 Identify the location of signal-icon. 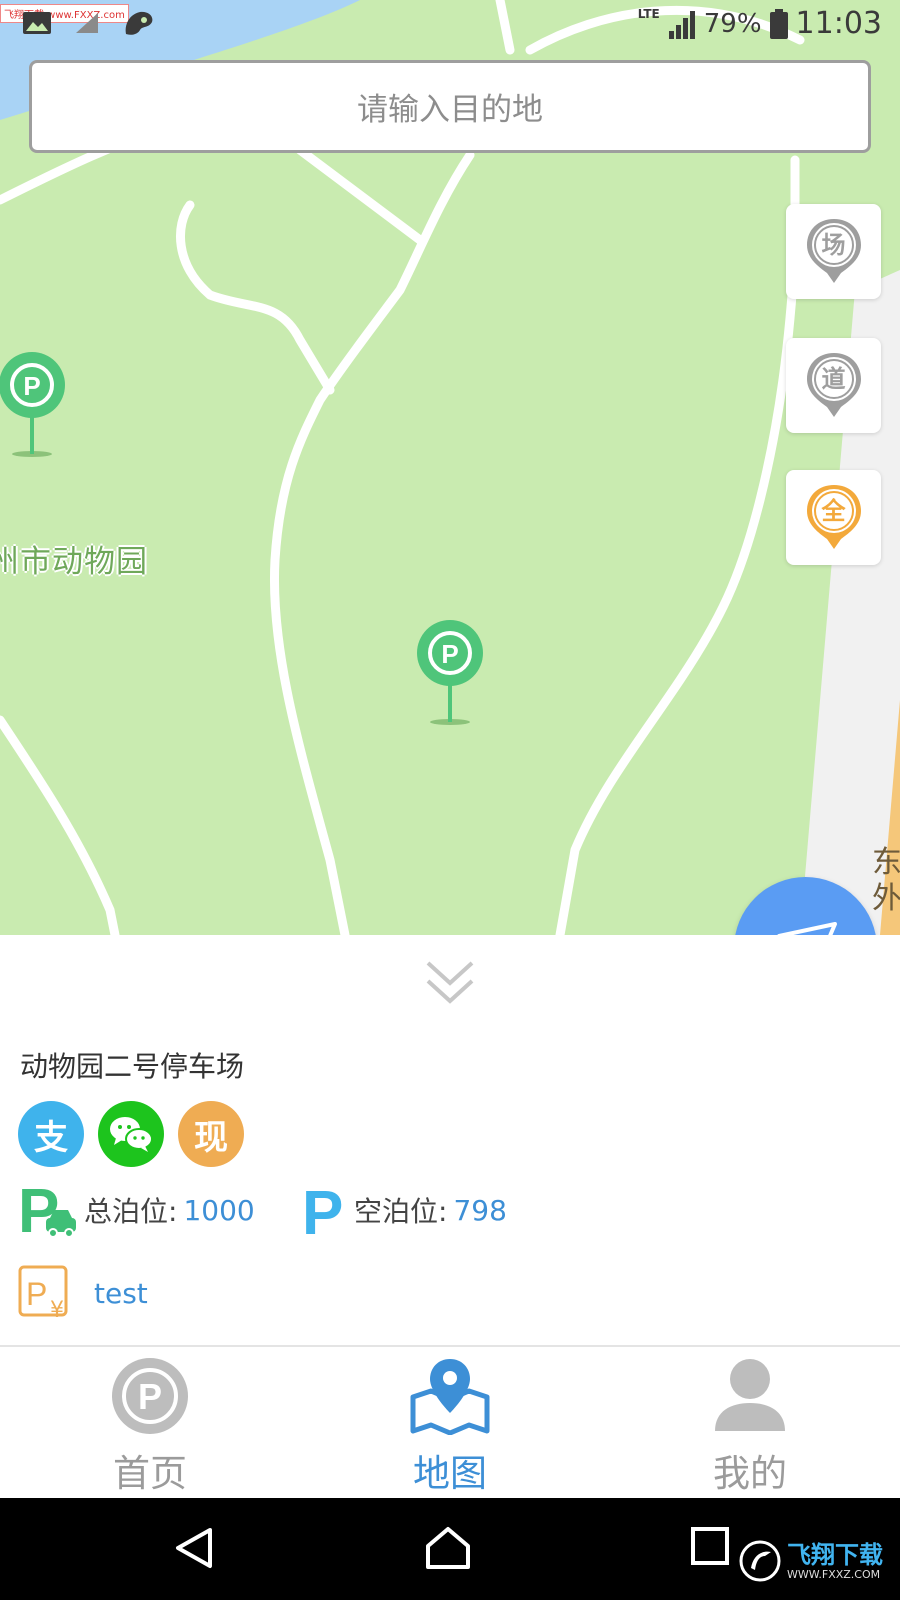
(681, 24).